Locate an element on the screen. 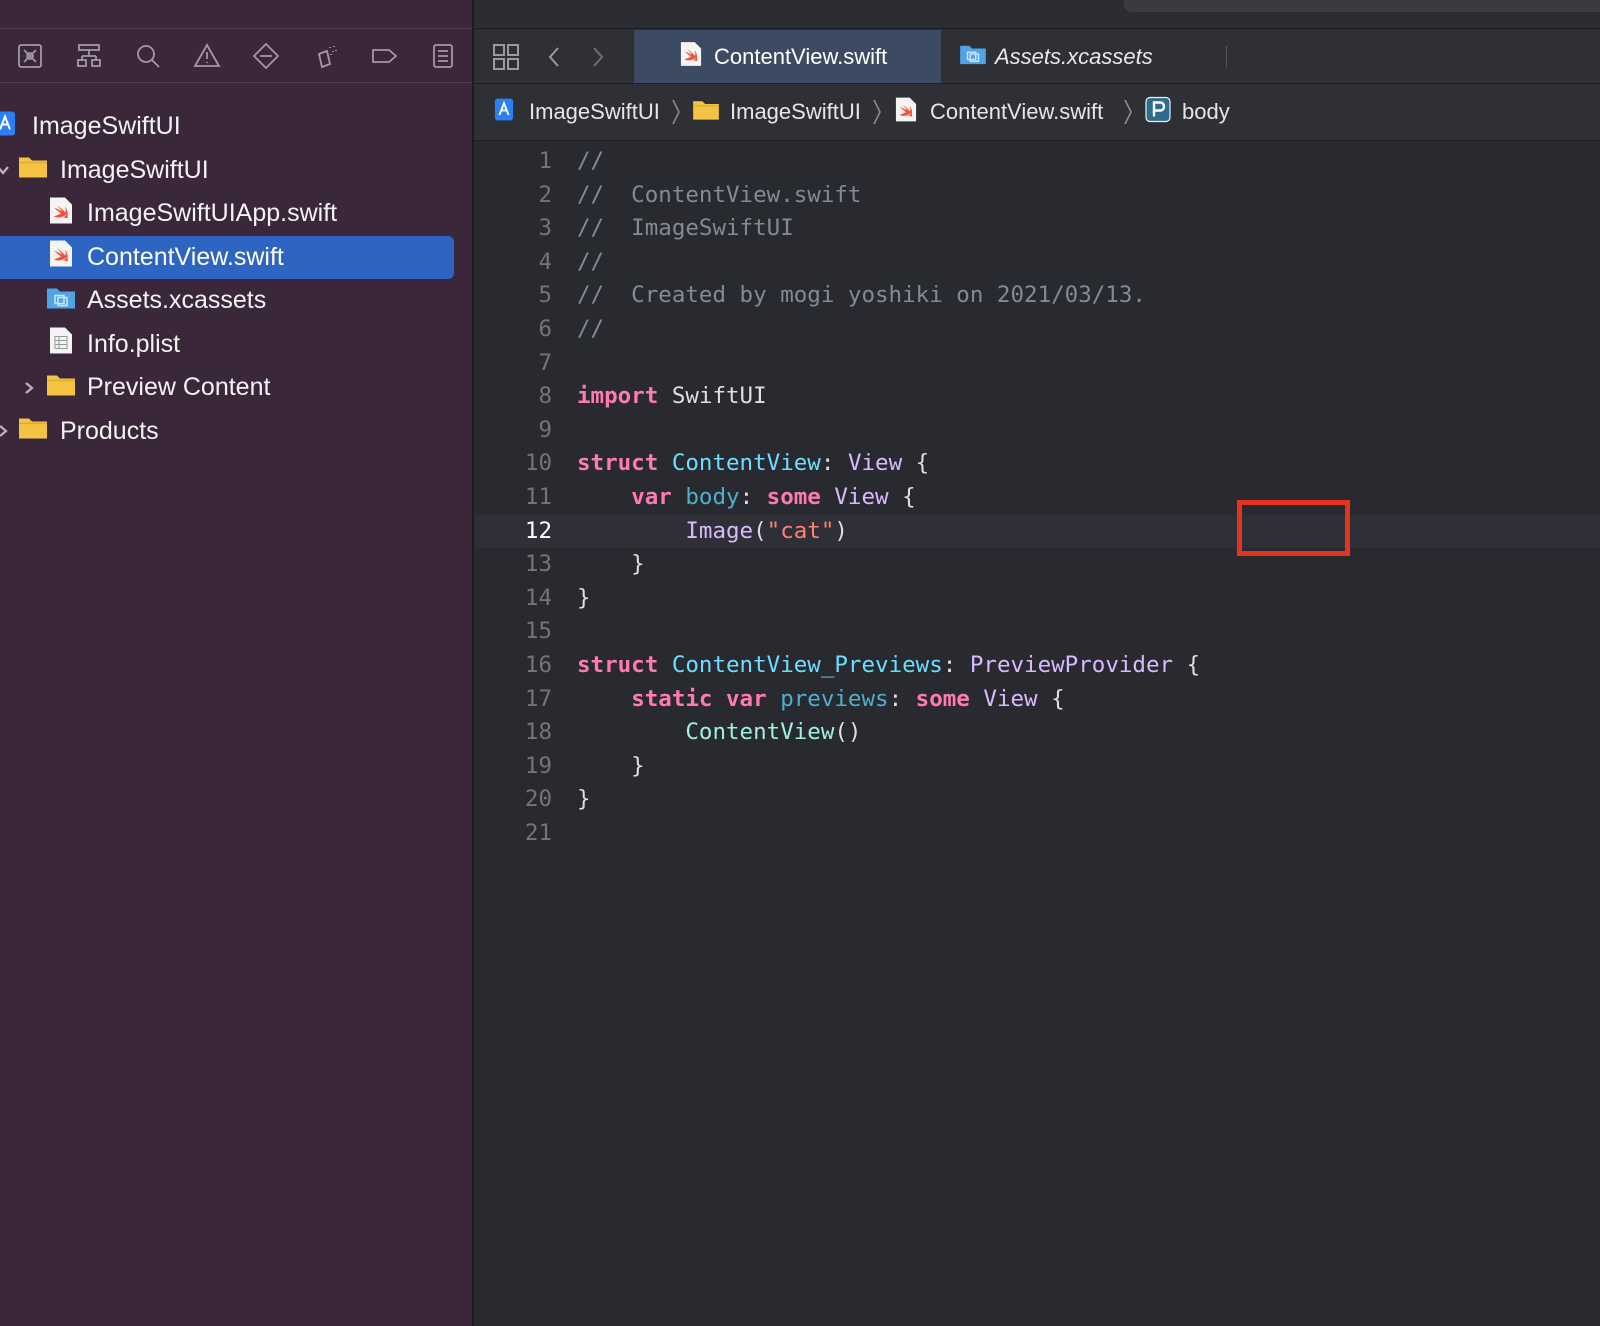  breakpoint-icon is located at coordinates (383, 56).